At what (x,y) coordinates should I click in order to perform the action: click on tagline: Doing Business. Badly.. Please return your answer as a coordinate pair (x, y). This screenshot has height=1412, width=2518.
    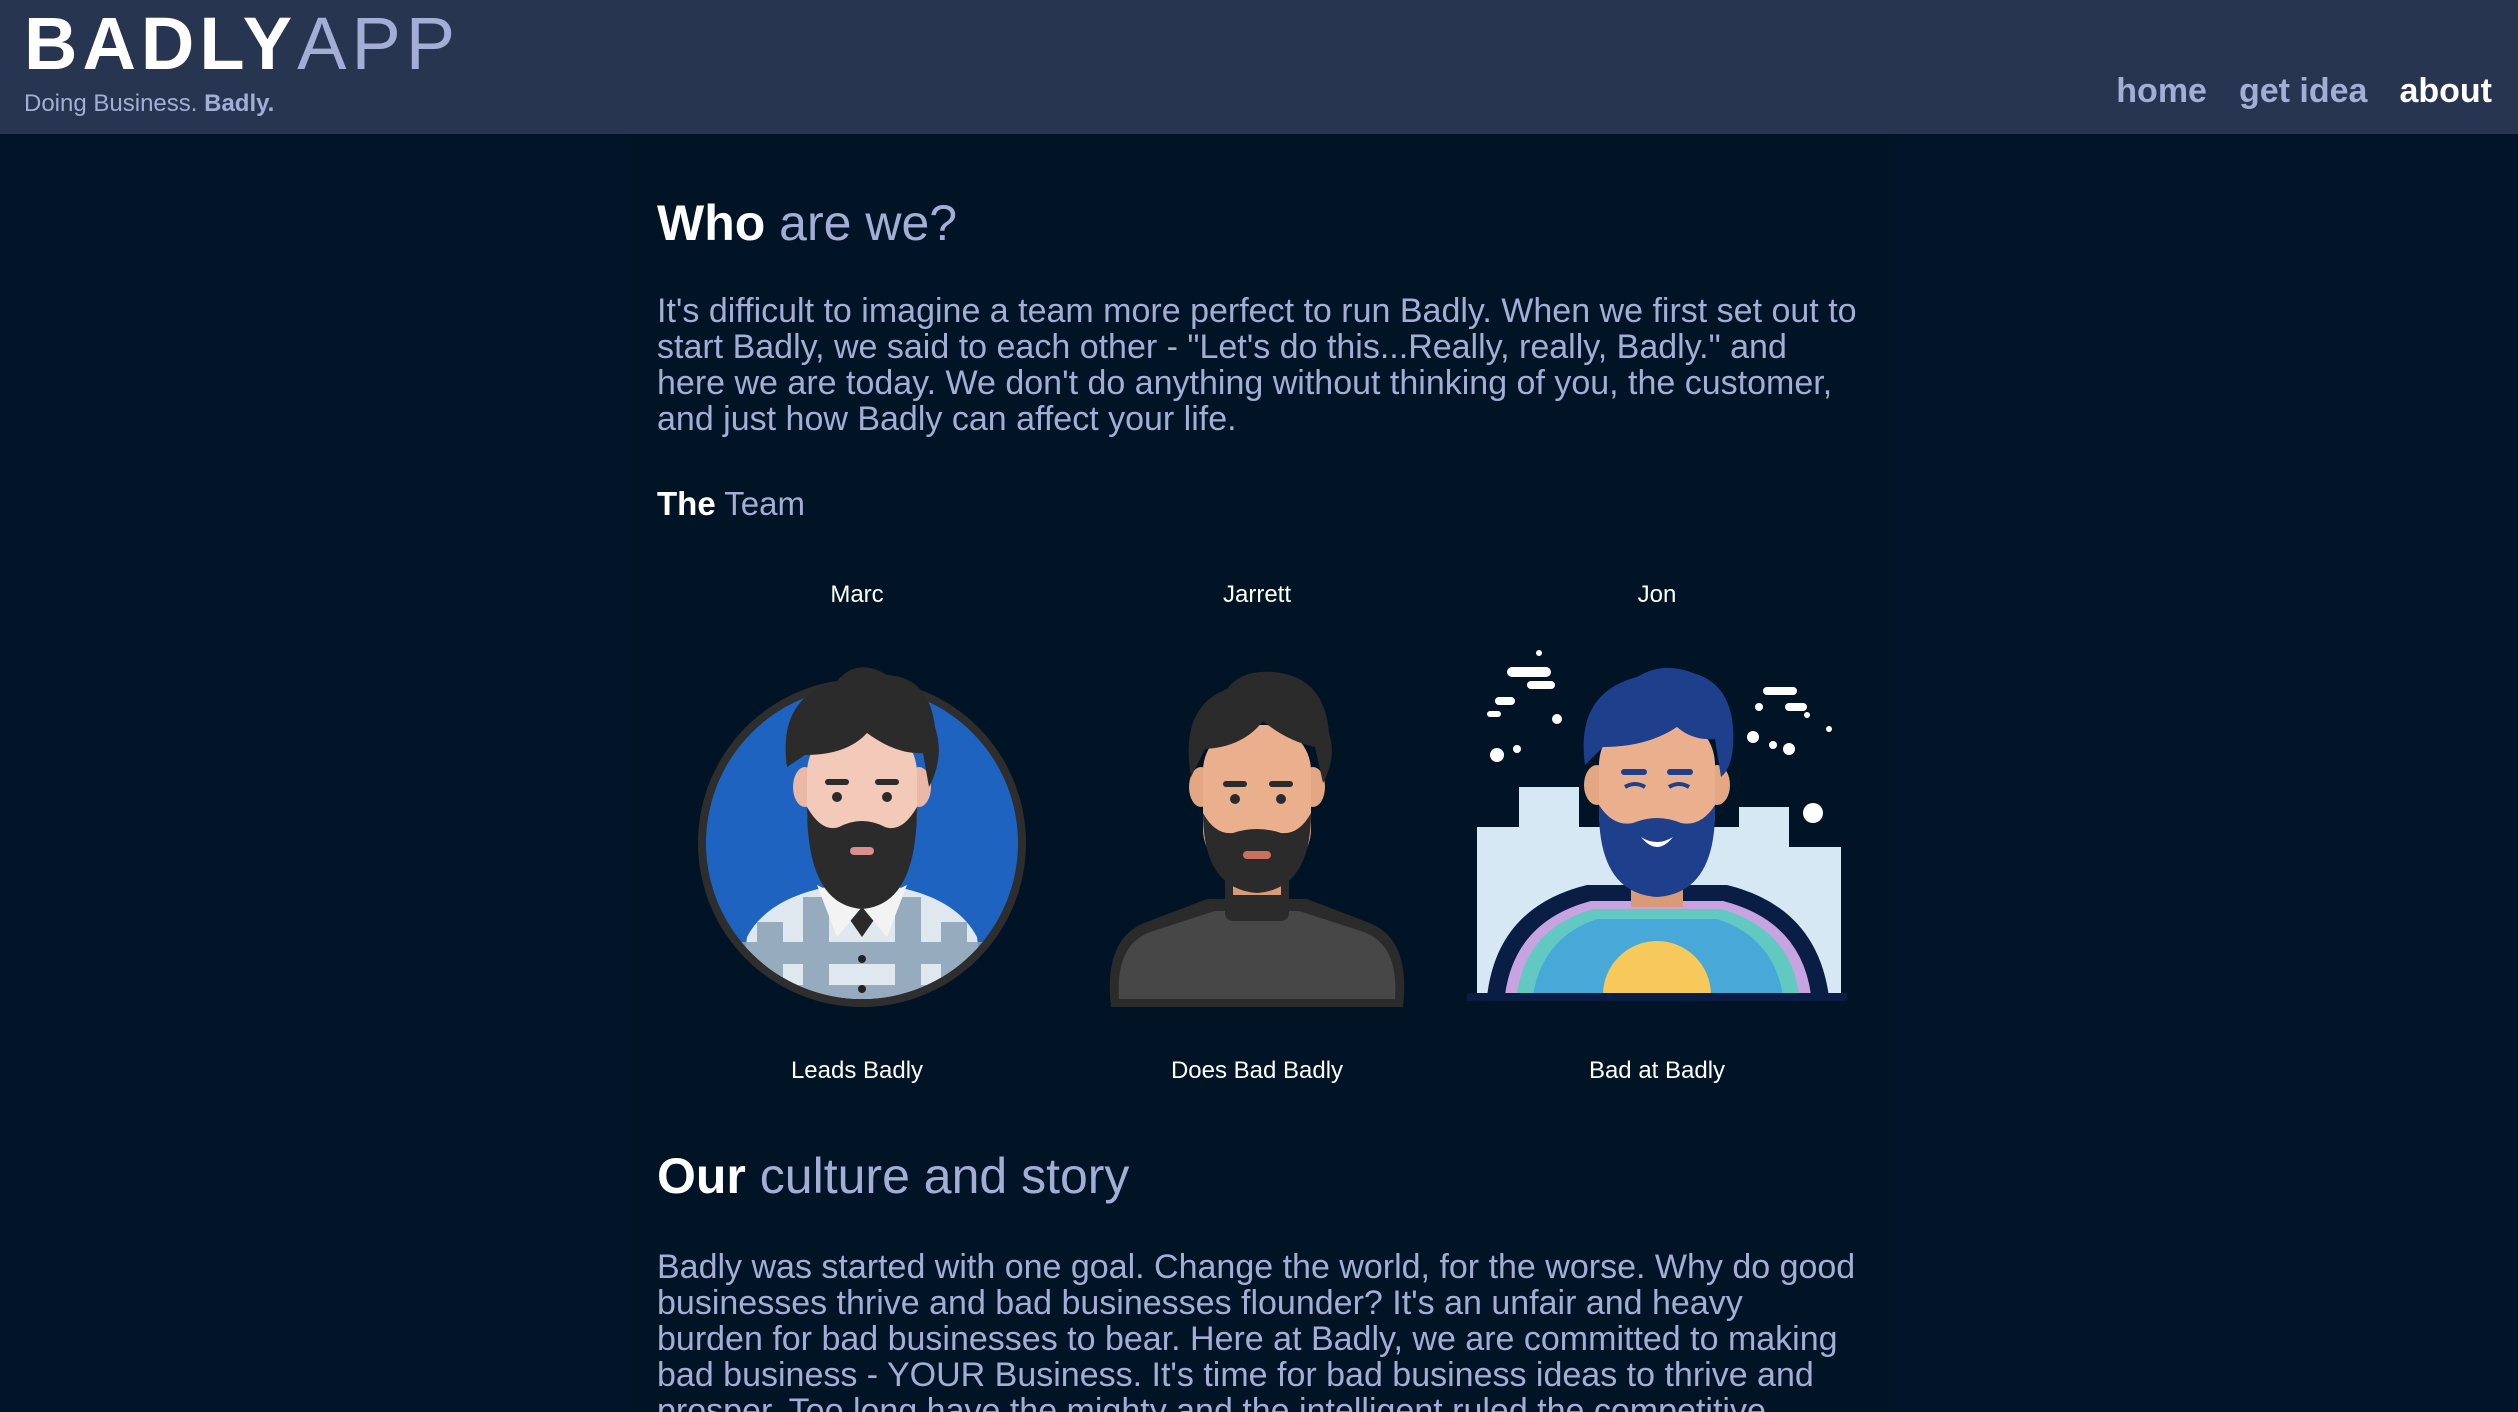
    Looking at the image, I should click on (242, 104).